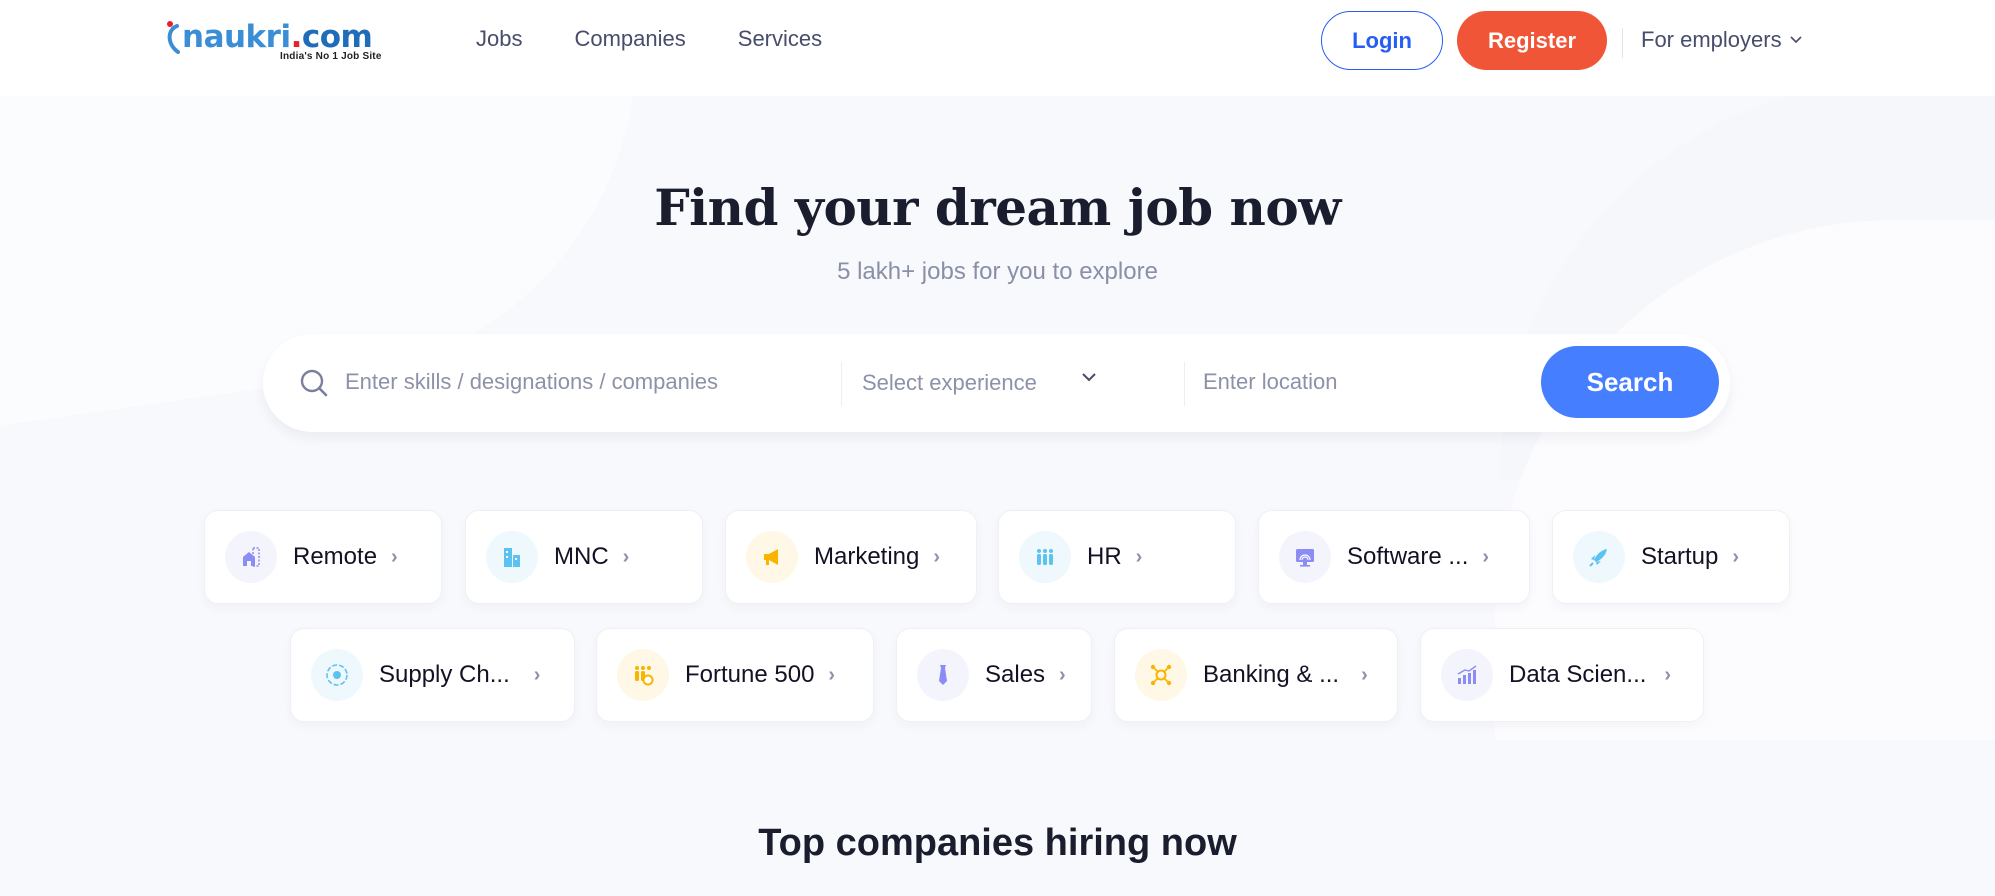  Describe the element at coordinates (1104, 556) in the screenshot. I see `chip-label: HR` at that location.